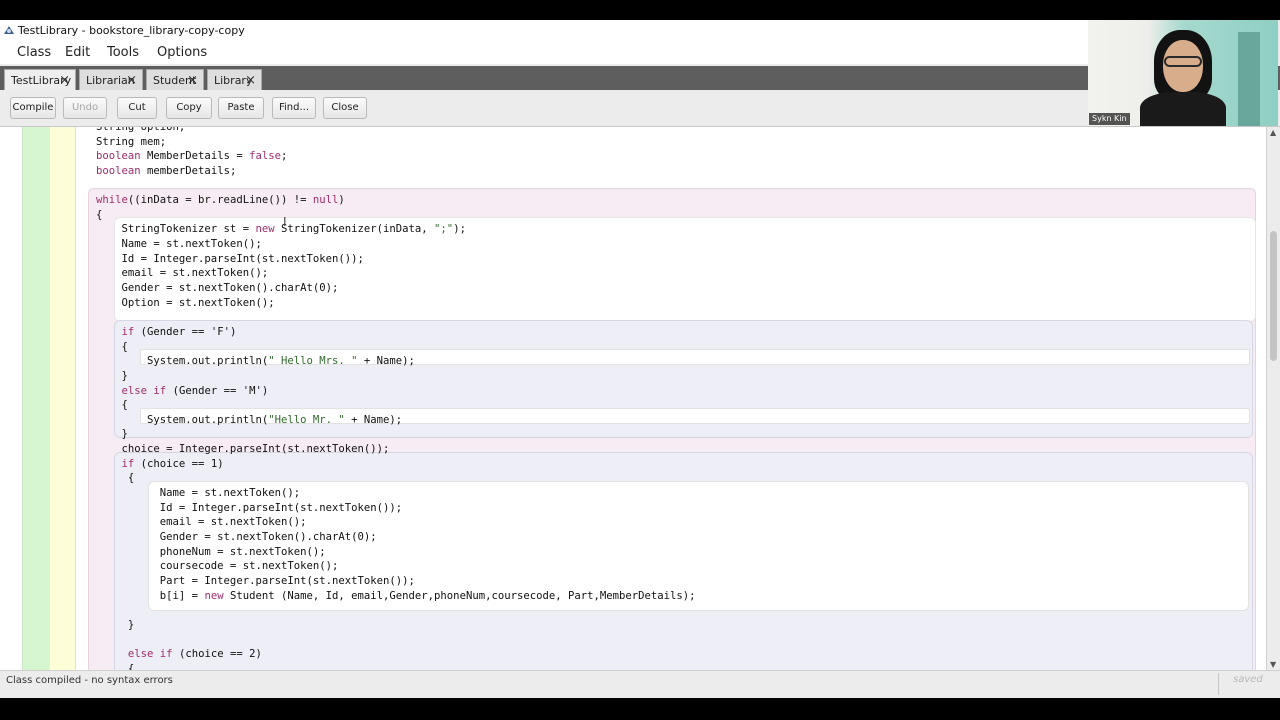 This screenshot has height=720, width=1280. Describe the element at coordinates (285, 222) in the screenshot. I see `text-cursor-icon: I` at that location.